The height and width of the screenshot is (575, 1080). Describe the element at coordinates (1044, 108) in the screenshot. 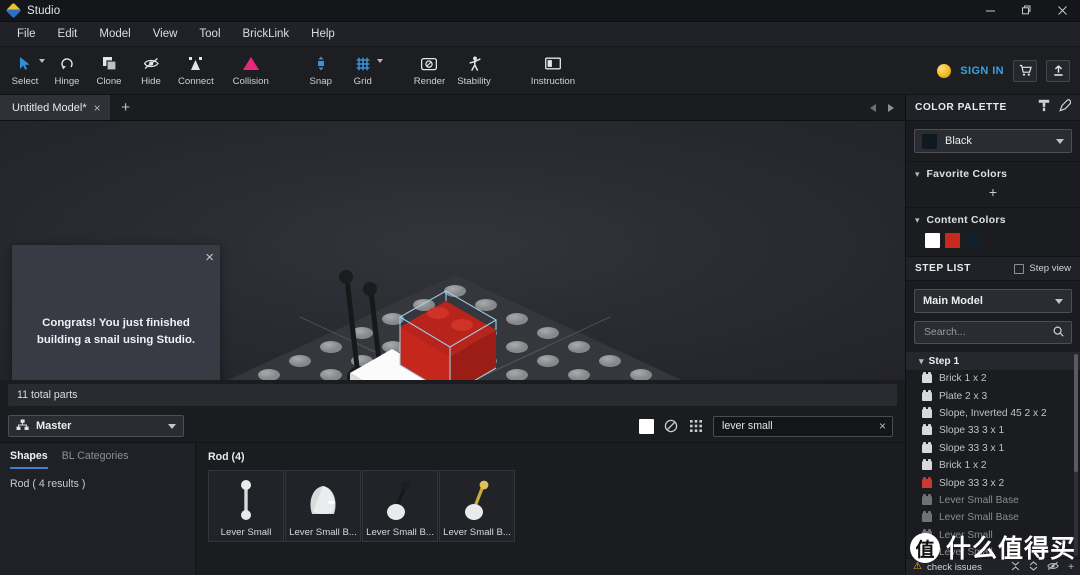

I see `paint-fill-icon` at that location.